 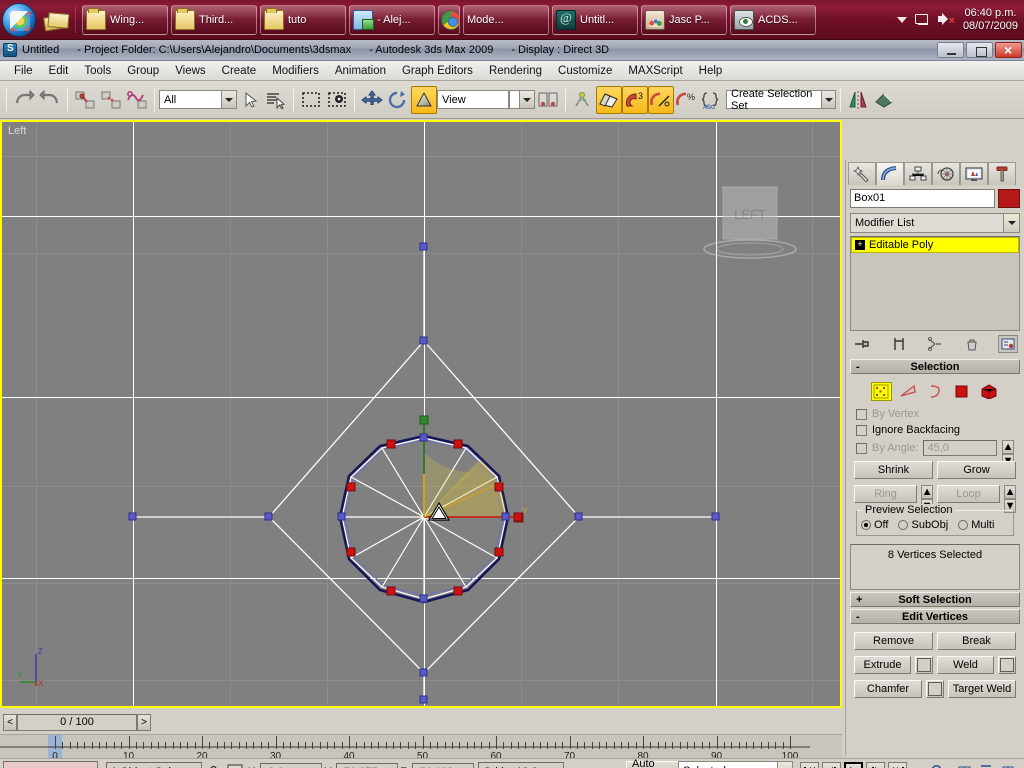 What do you see at coordinates (421, 747) in the screenshot?
I see `track-bar: 0 10 20 30 40 50 60 70 80 90 100` at bounding box center [421, 747].